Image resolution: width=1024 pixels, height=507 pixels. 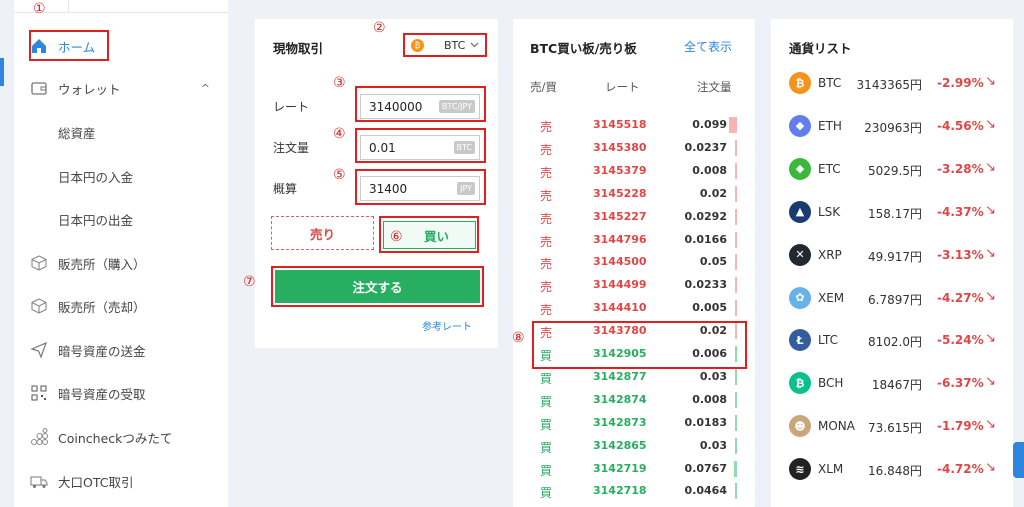 I want to click on sidebar-item-buy: 販売所（購入）, so click(x=121, y=263).